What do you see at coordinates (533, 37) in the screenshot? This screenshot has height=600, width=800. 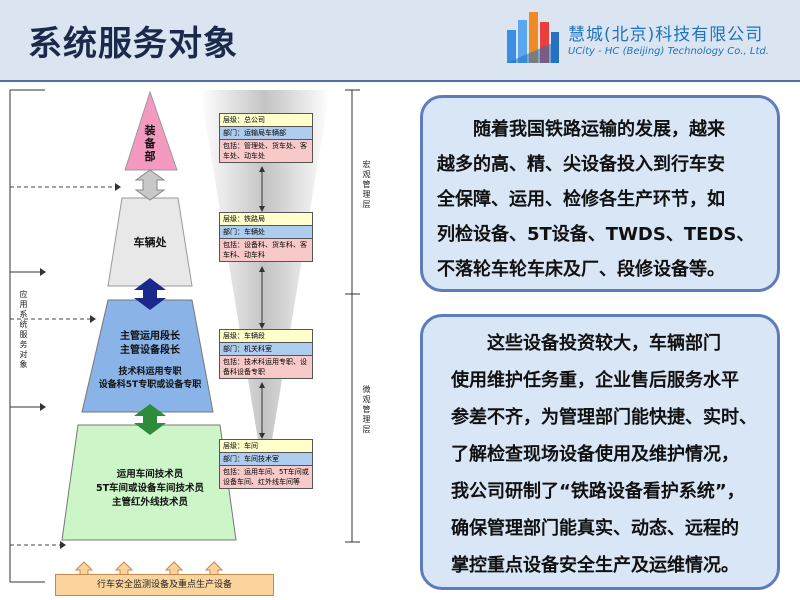 I see `company-logo` at bounding box center [533, 37].